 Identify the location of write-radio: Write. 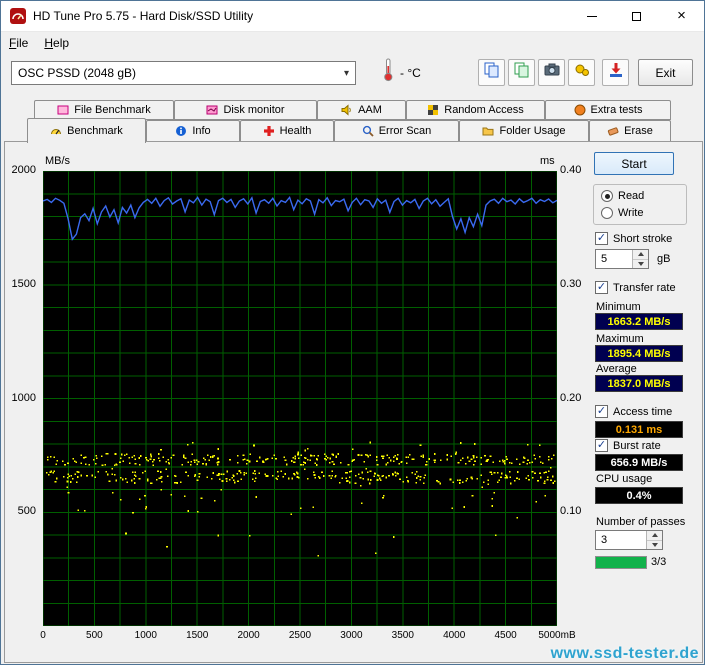
(622, 213).